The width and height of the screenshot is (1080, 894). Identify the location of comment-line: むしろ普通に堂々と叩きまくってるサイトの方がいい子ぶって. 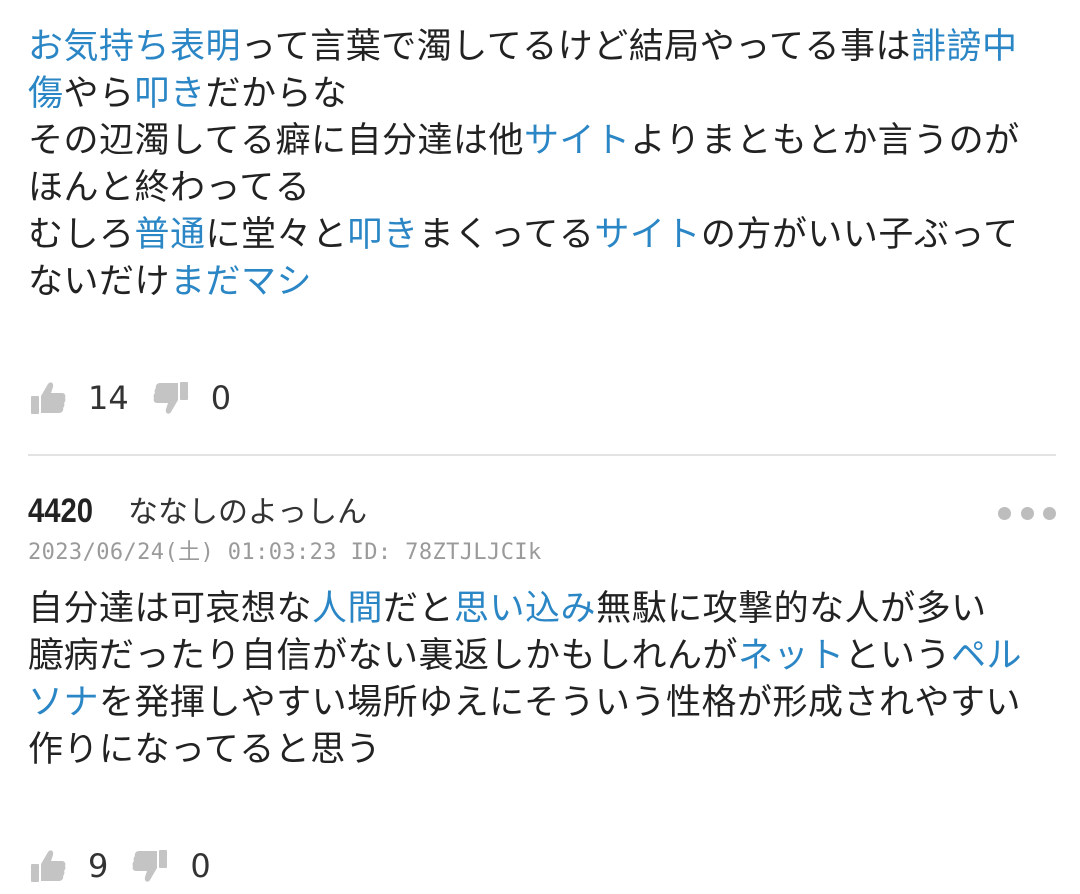
(545, 235).